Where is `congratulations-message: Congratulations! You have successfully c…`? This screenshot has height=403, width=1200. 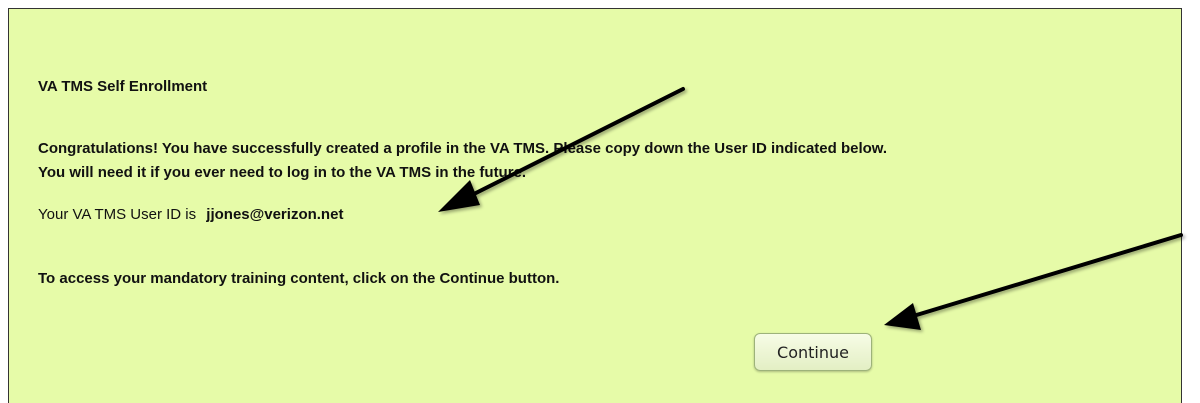
congratulations-message: Congratulations! You have successfully c… is located at coordinates (462, 161).